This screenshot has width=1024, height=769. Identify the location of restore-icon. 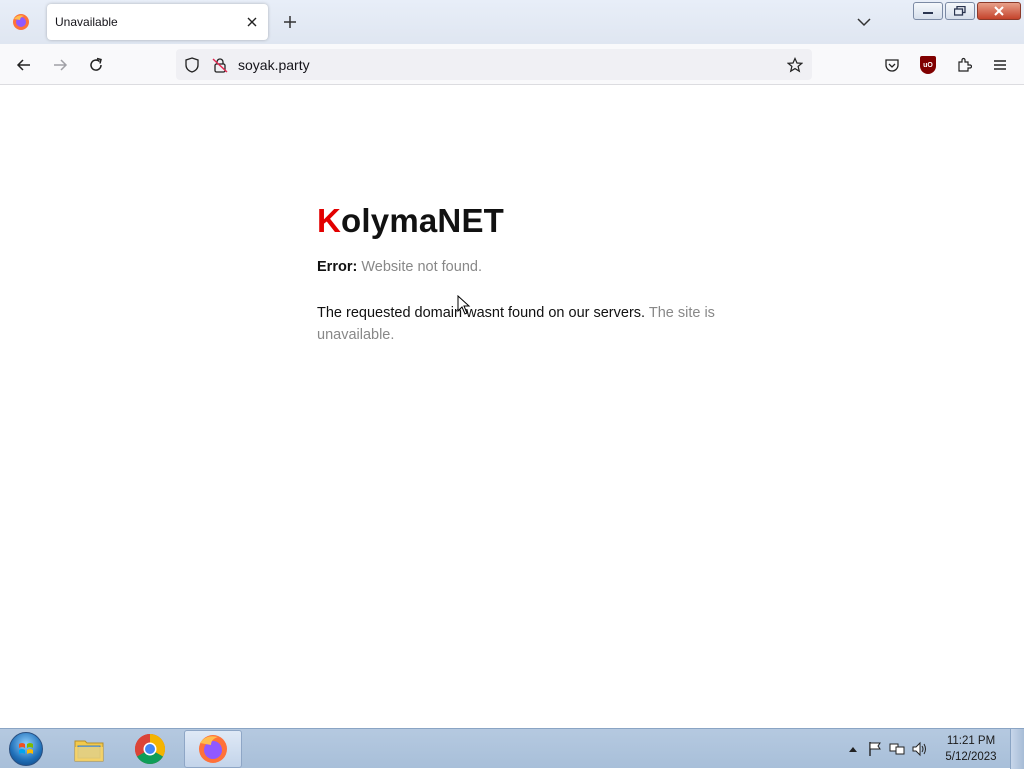
(960, 11).